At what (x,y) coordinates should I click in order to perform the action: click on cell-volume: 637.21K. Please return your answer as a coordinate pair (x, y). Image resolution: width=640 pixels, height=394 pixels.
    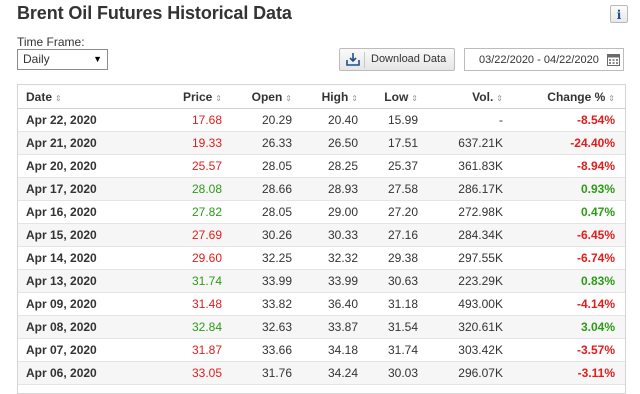
    Looking at the image, I should click on (466, 143).